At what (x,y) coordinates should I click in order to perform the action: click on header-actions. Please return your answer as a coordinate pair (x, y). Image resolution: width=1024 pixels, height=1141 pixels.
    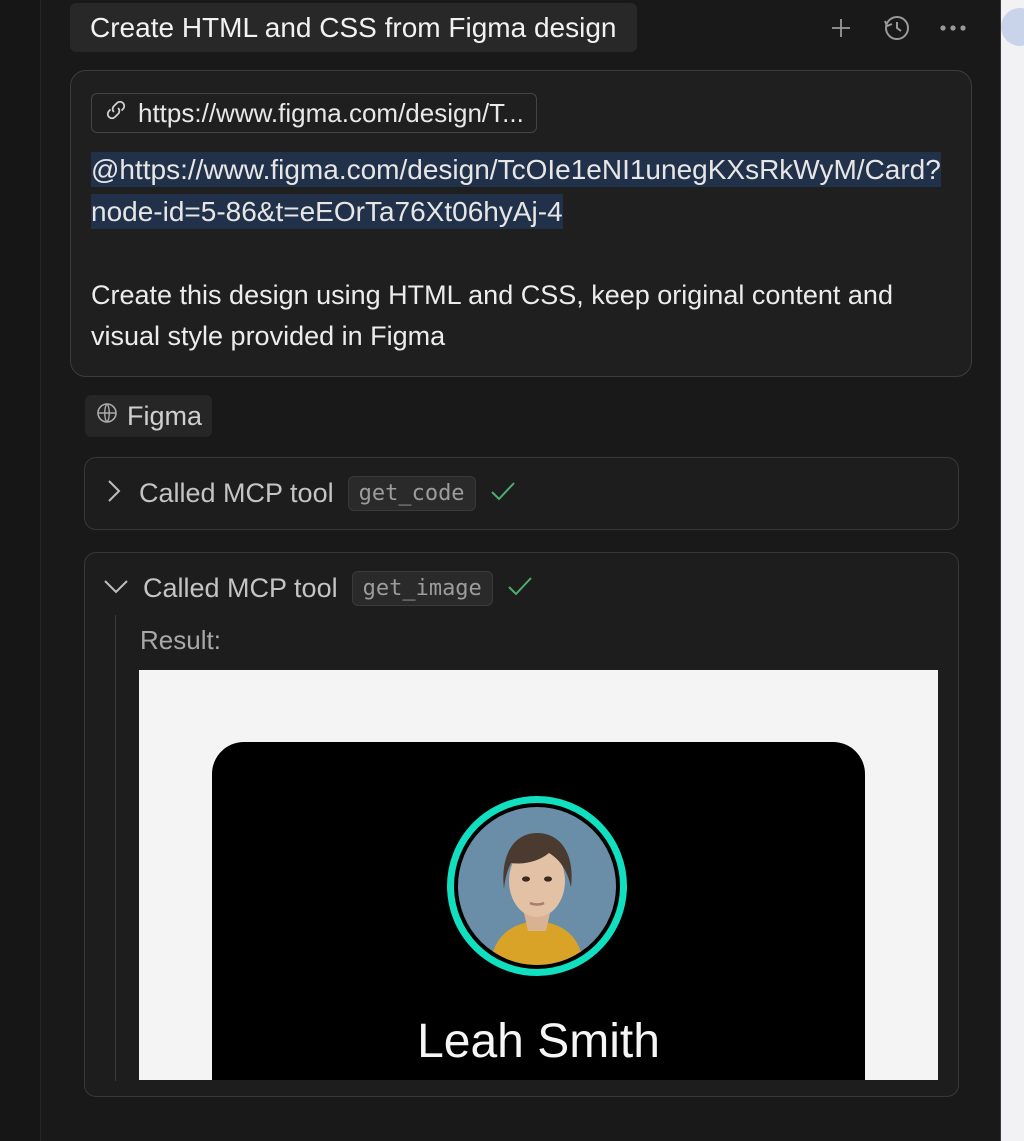
    Looking at the image, I should click on (897, 28).